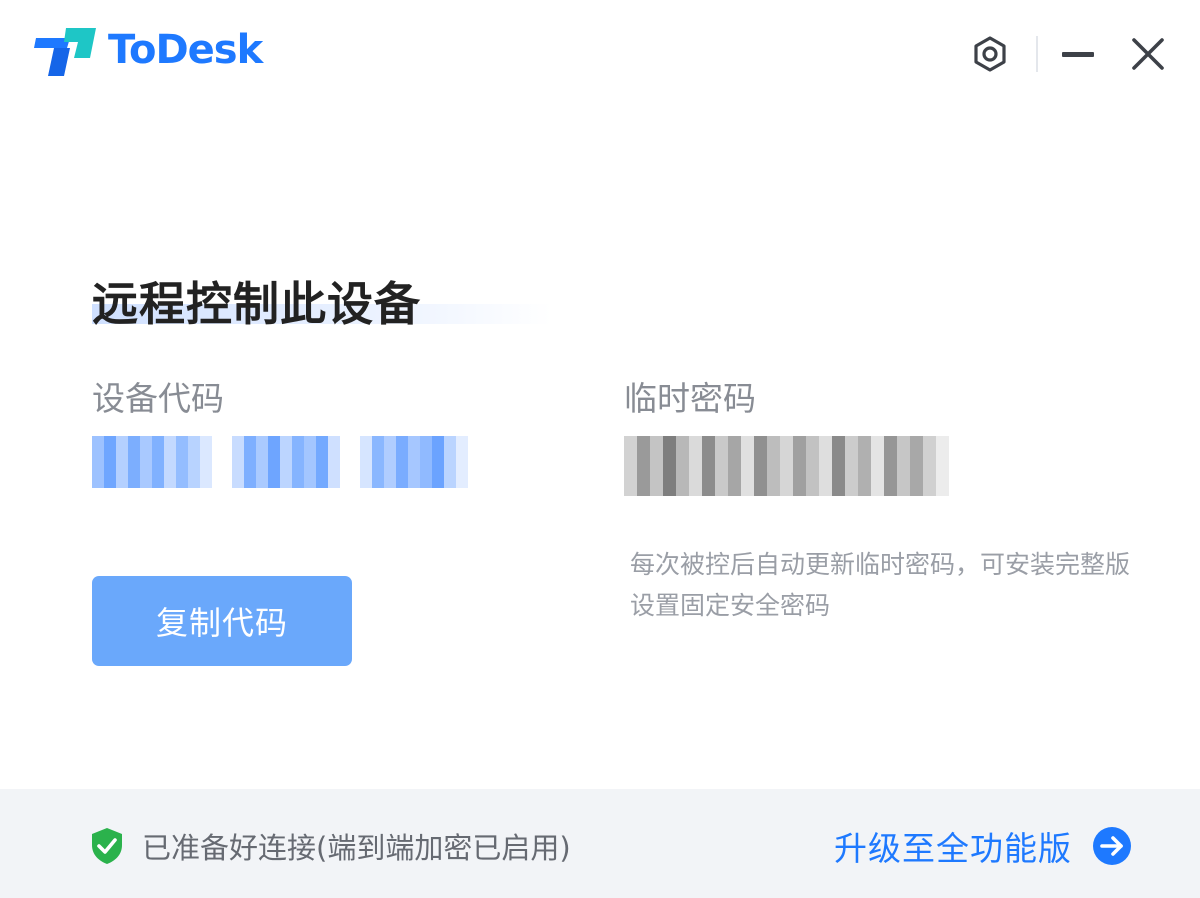 This screenshot has width=1200, height=898. What do you see at coordinates (356, 848) in the screenshot?
I see `status-text: 已准备好连接(端到端加密已启用)` at bounding box center [356, 848].